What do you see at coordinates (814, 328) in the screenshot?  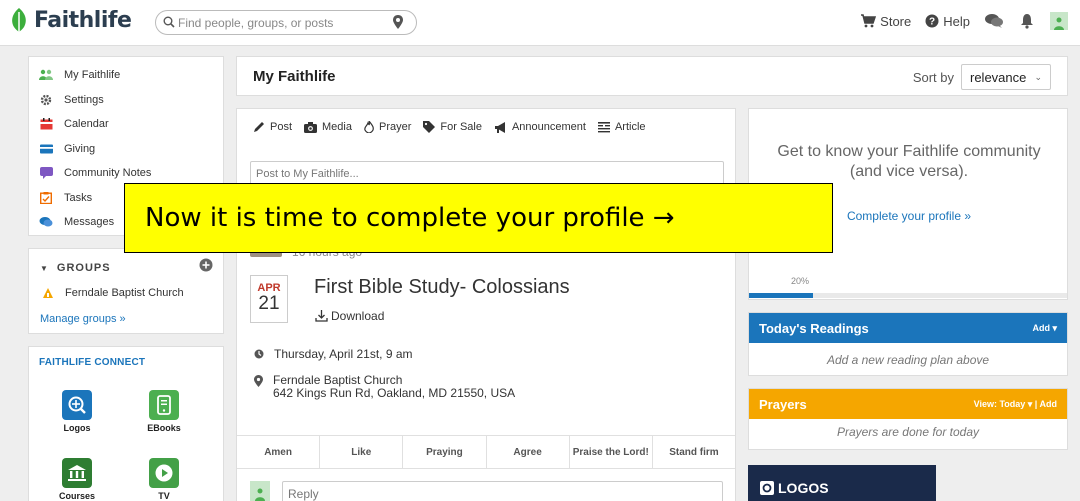 I see `readings-title: Today's Readings` at bounding box center [814, 328].